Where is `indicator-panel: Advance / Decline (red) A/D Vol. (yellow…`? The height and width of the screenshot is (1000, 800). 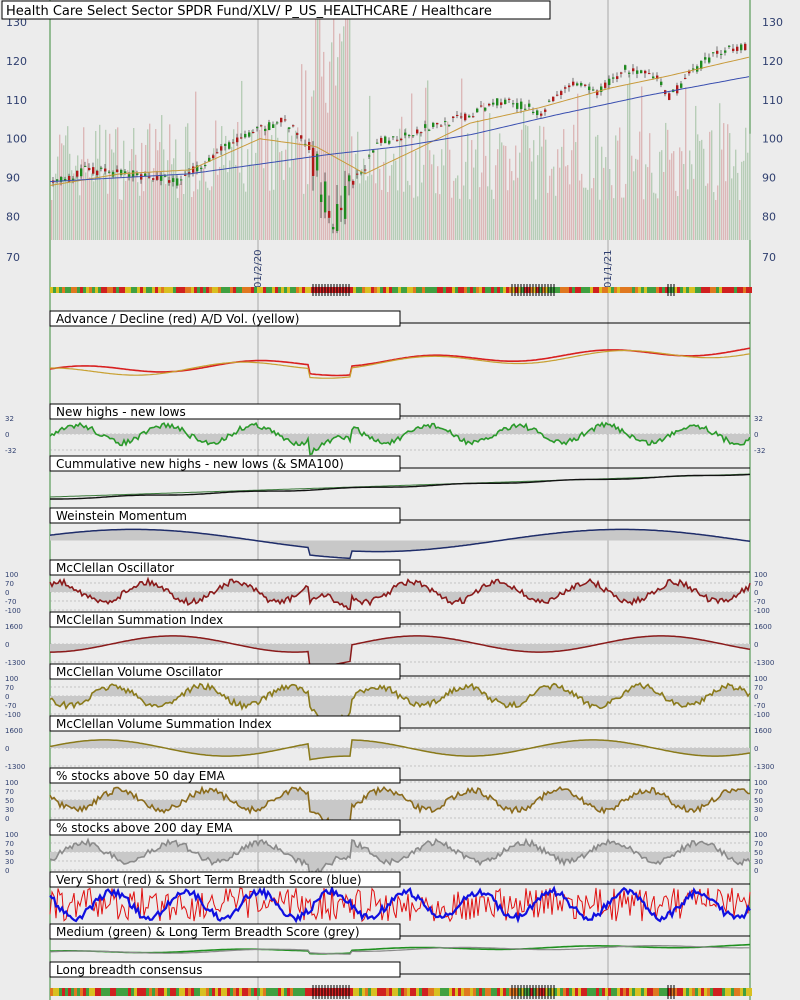
indicator-panel: Advance / Decline (red) A/D Vol. (yellow… is located at coordinates (400, 344).